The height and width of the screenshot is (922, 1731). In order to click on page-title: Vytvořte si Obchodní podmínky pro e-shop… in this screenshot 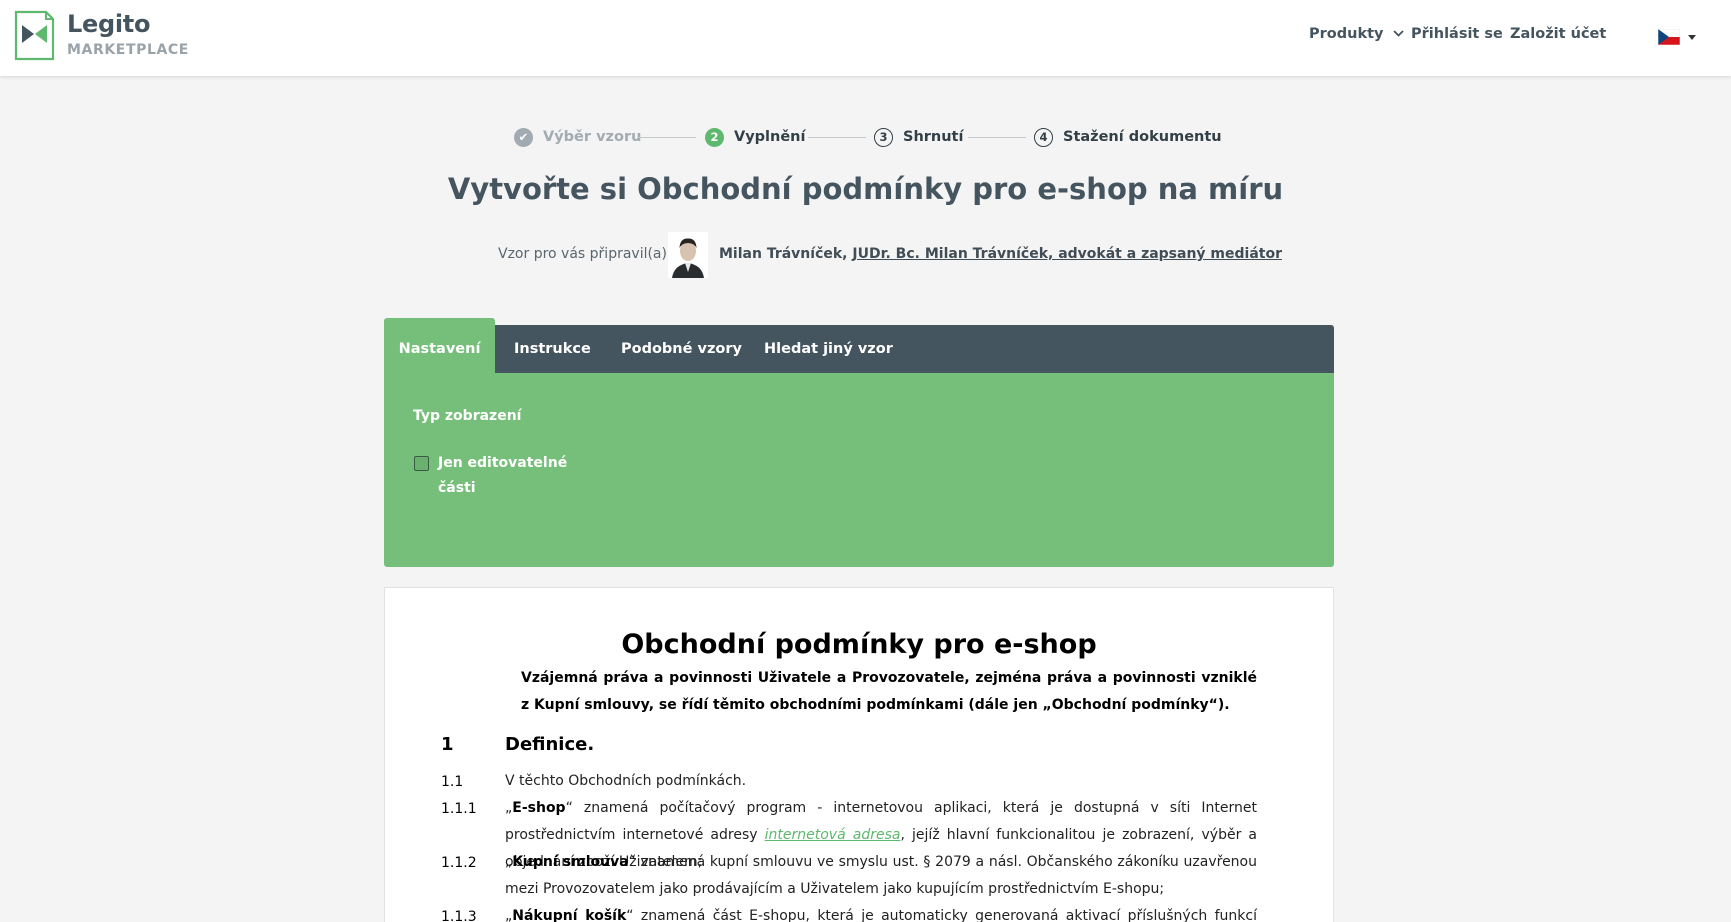, I will do `click(865, 189)`.